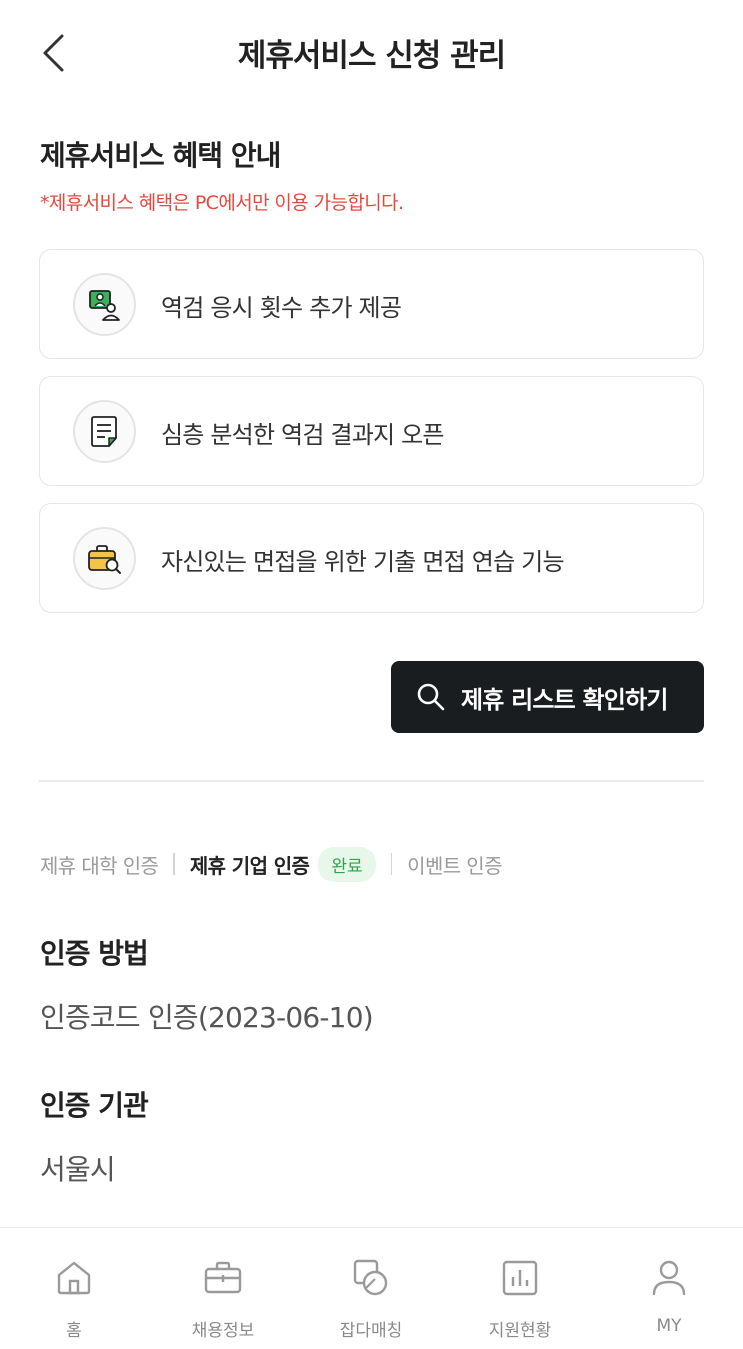 This screenshot has height=1349, width=743. Describe the element at coordinates (454, 864) in the screenshot. I see `tab-event-cert: 이벤트 인증` at that location.